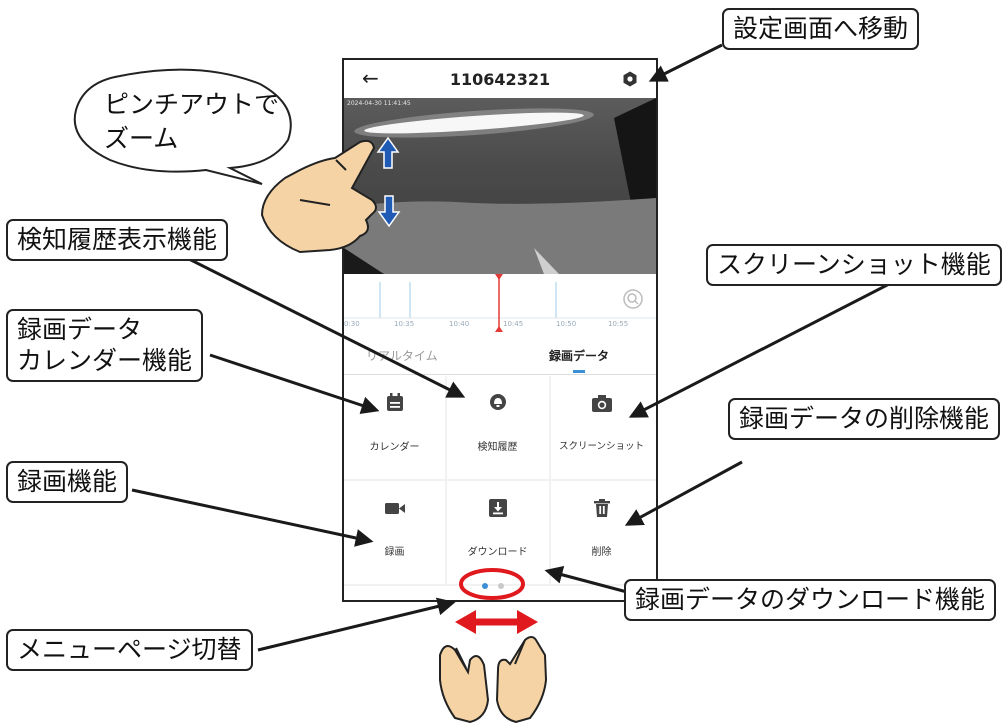 This screenshot has height=725, width=1005. I want to click on arrow-calendar, so click(294, 384).